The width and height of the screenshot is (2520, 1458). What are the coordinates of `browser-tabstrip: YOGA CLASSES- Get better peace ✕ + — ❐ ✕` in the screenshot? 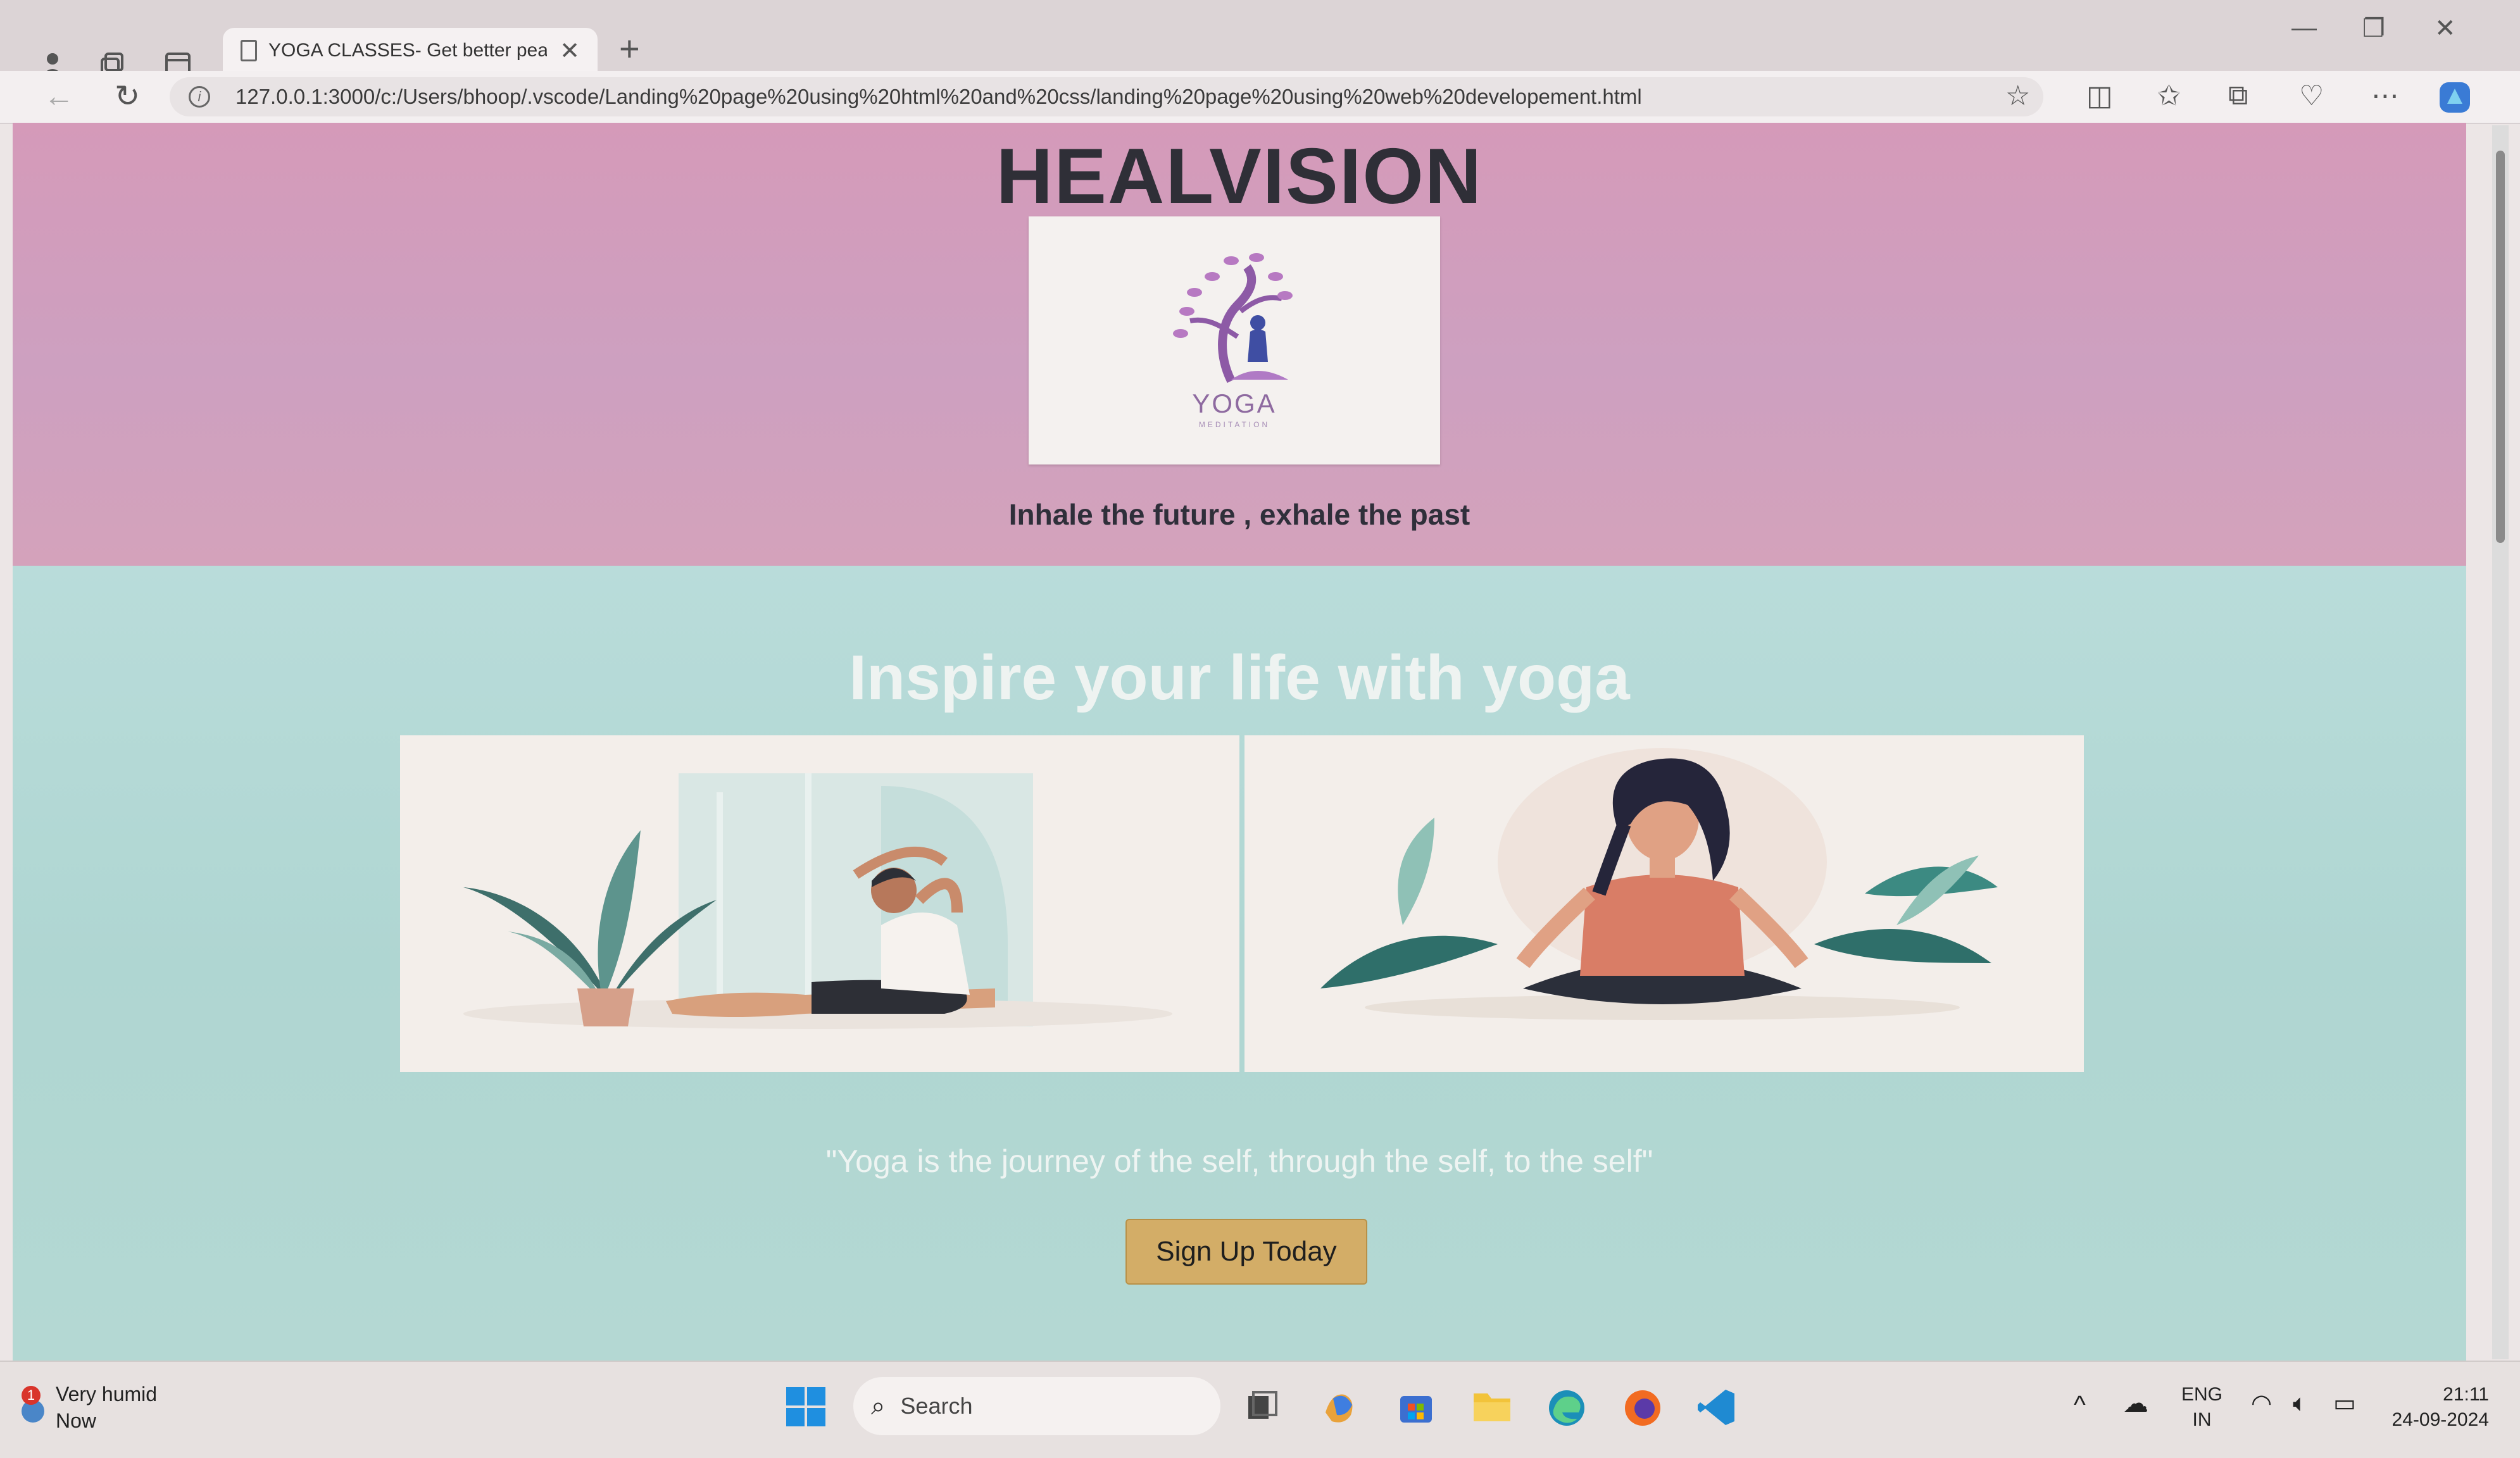 It's located at (1260, 38).